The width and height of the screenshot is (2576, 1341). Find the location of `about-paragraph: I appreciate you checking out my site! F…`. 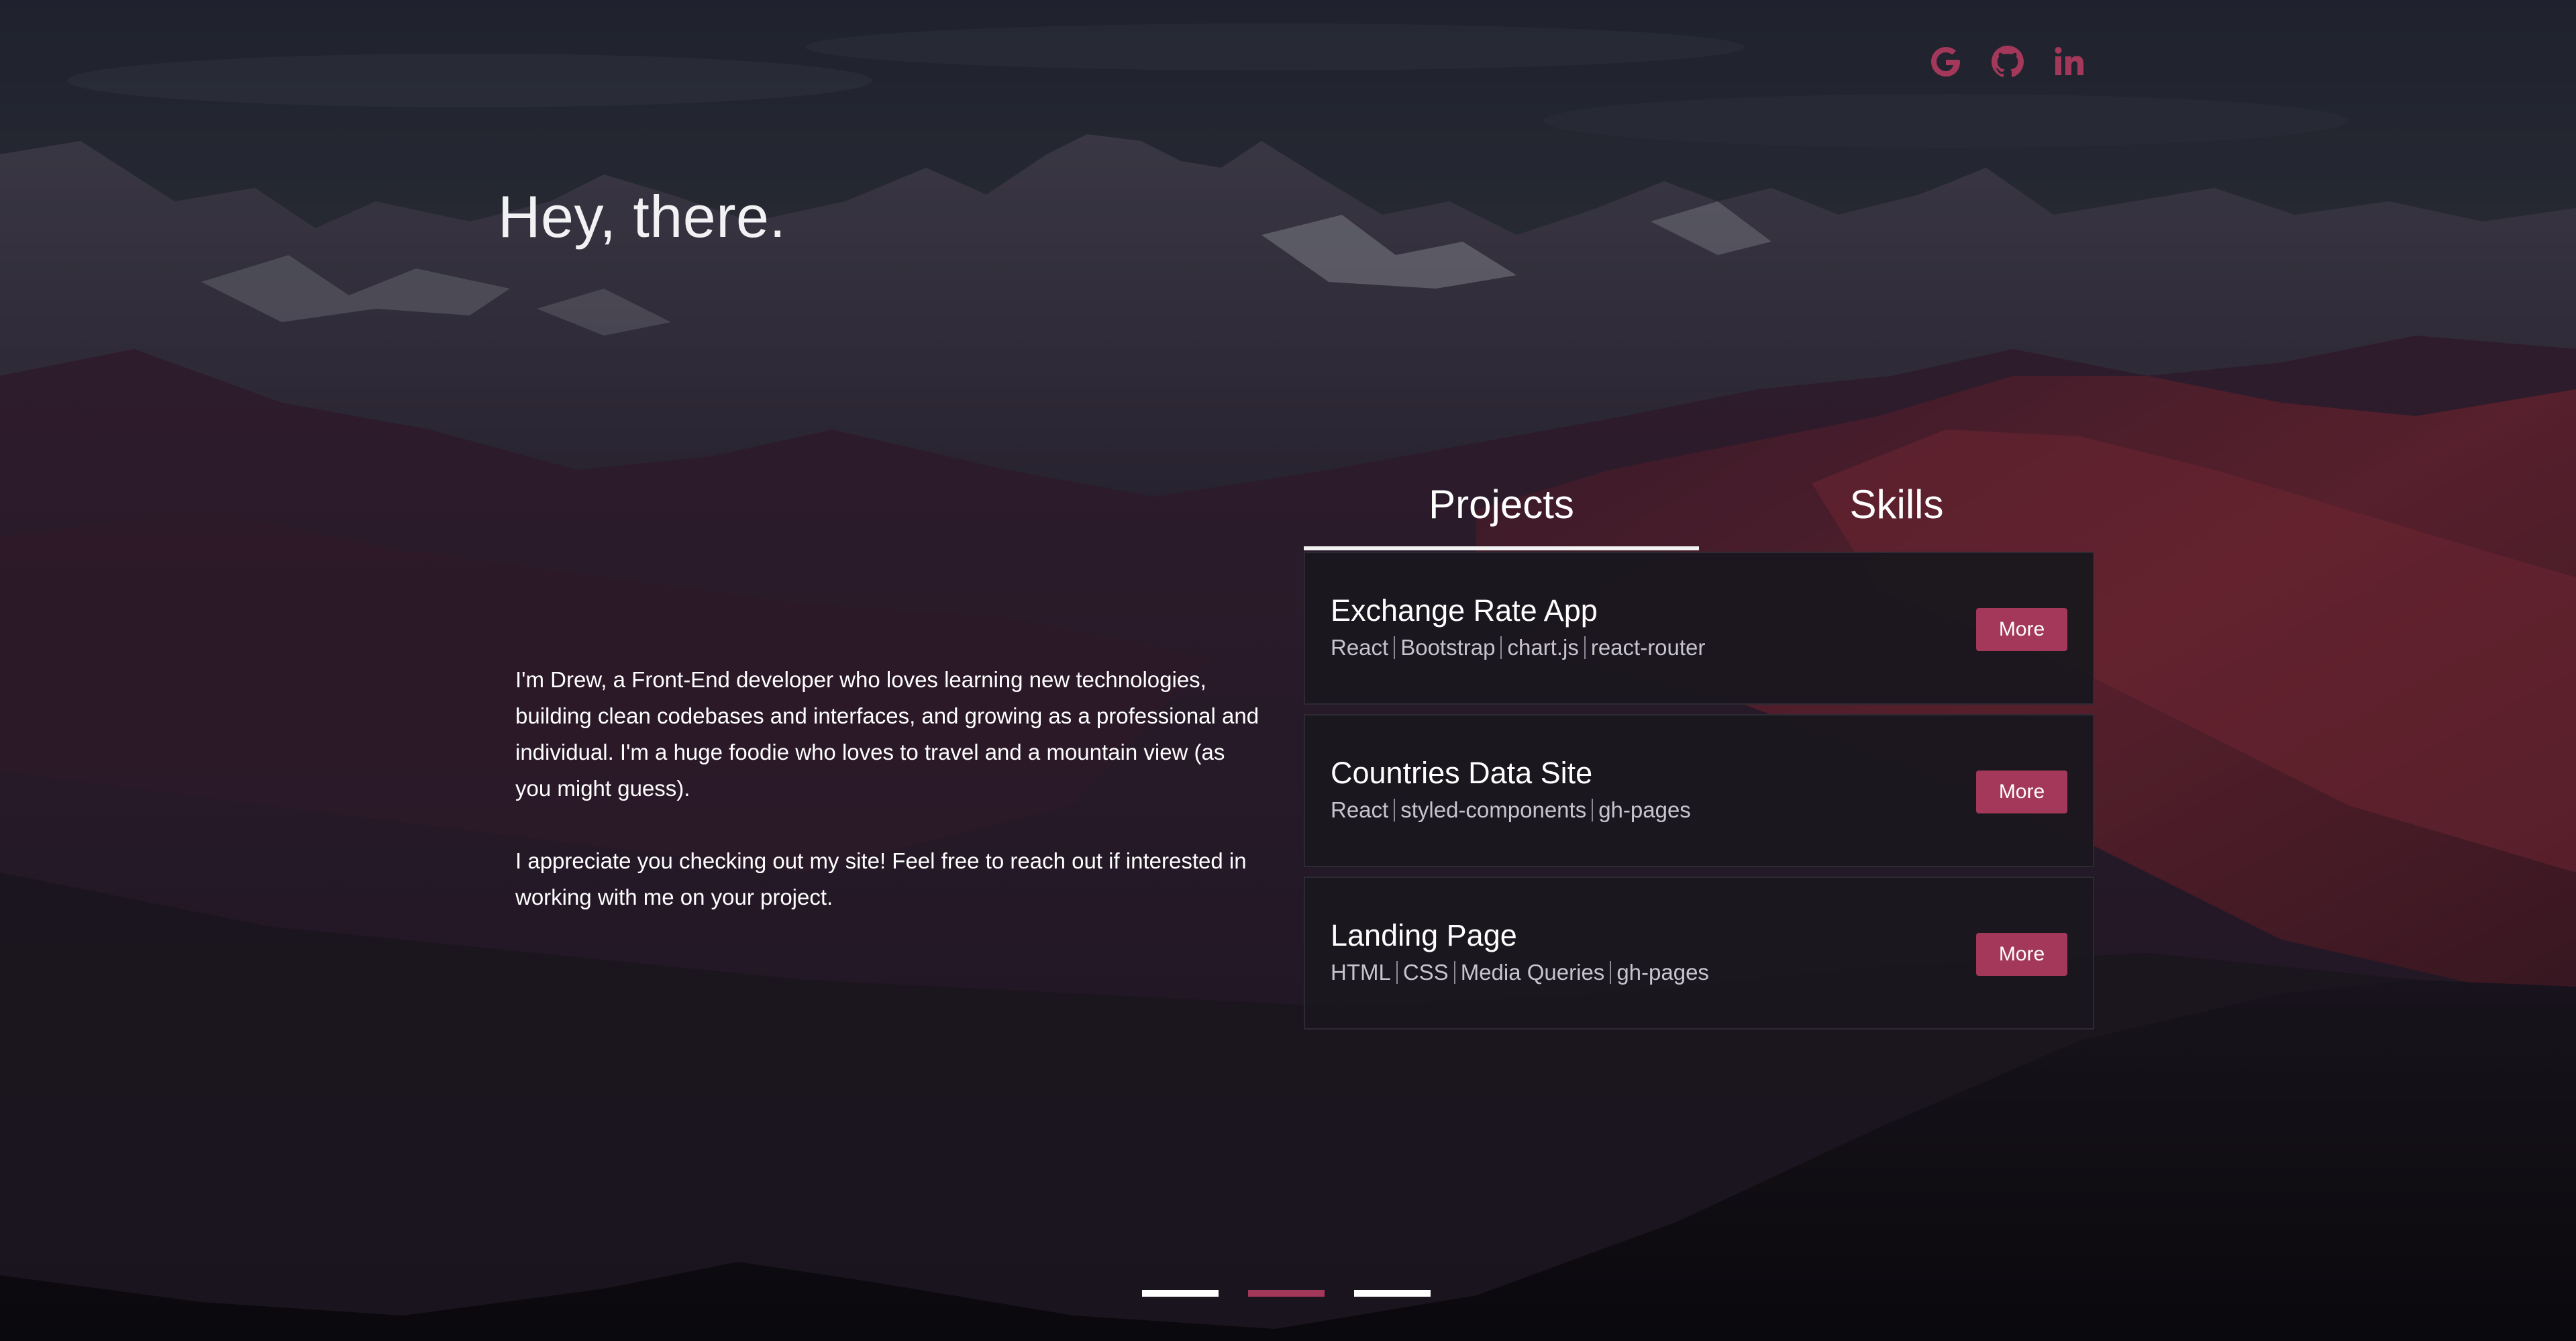

about-paragraph: I appreciate you checking out my site! F… is located at coordinates (881, 879).